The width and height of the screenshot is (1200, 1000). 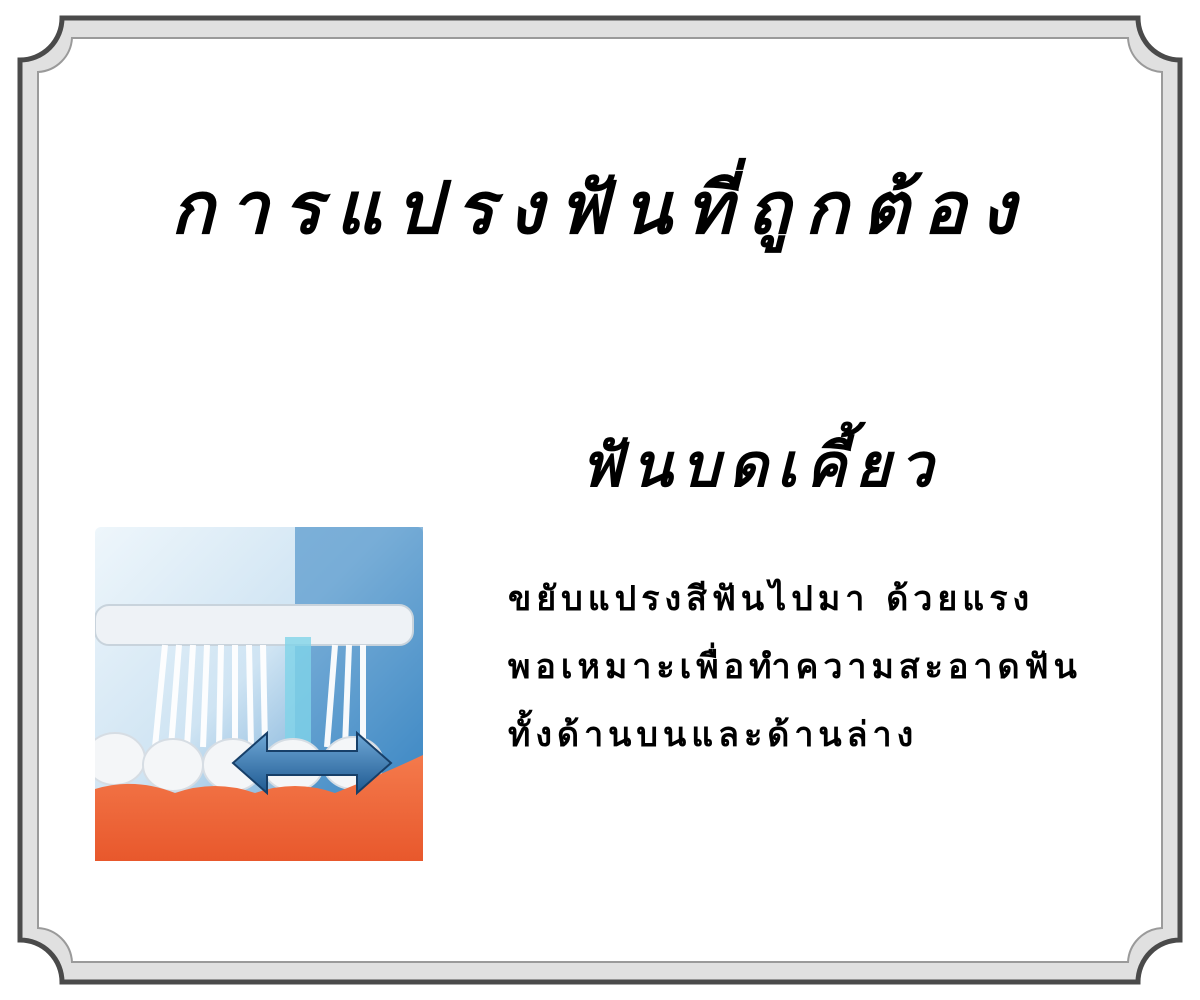 I want to click on instruction-line: ขยับแปรงสีฟันไปมา ด้วยแรง, so click(x=771, y=599).